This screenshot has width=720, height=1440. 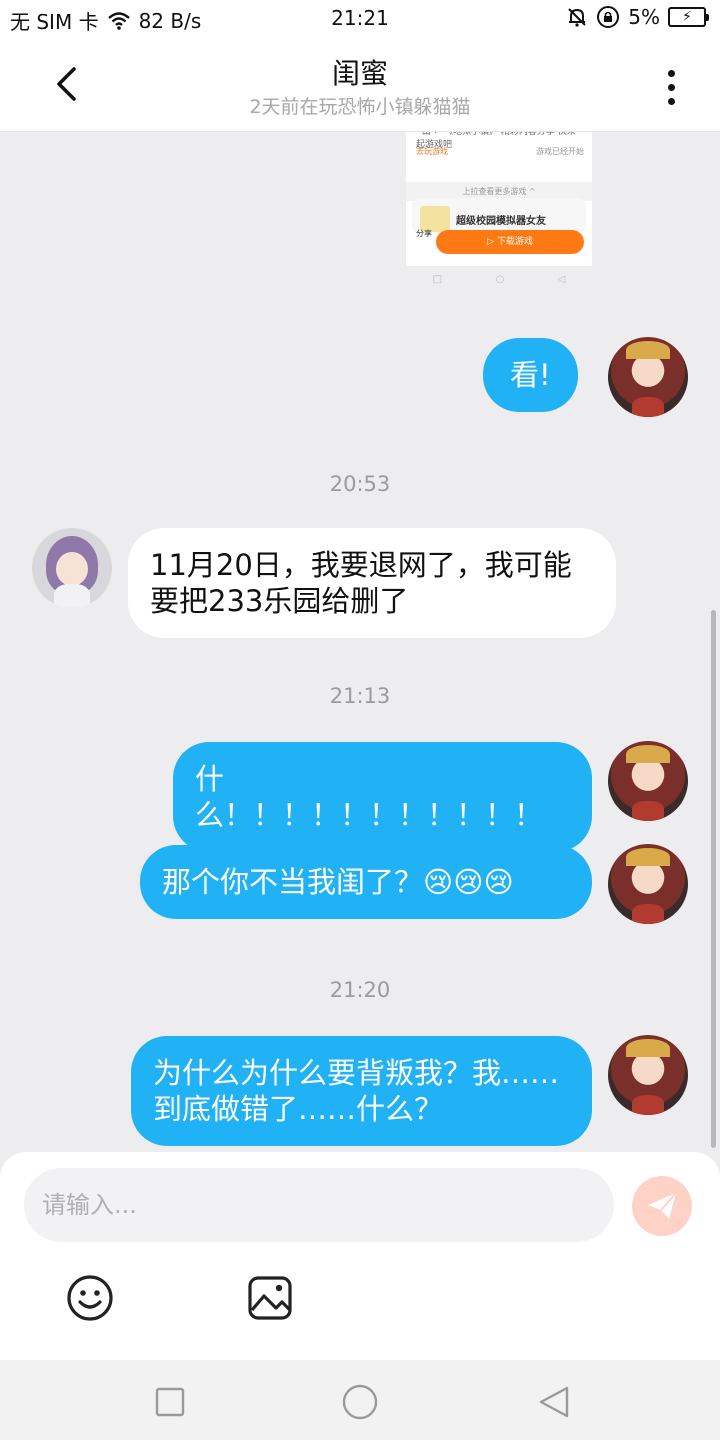 What do you see at coordinates (360, 696) in the screenshot?
I see `timestamp: 21:13` at bounding box center [360, 696].